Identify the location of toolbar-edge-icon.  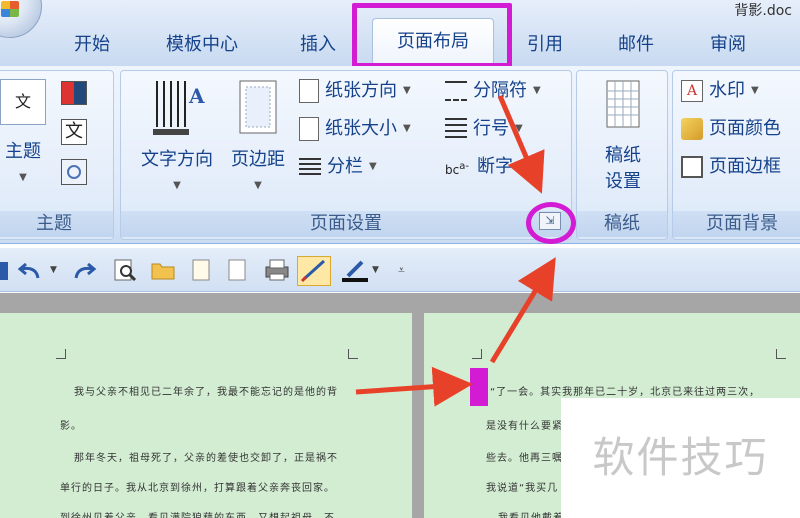
(4, 271).